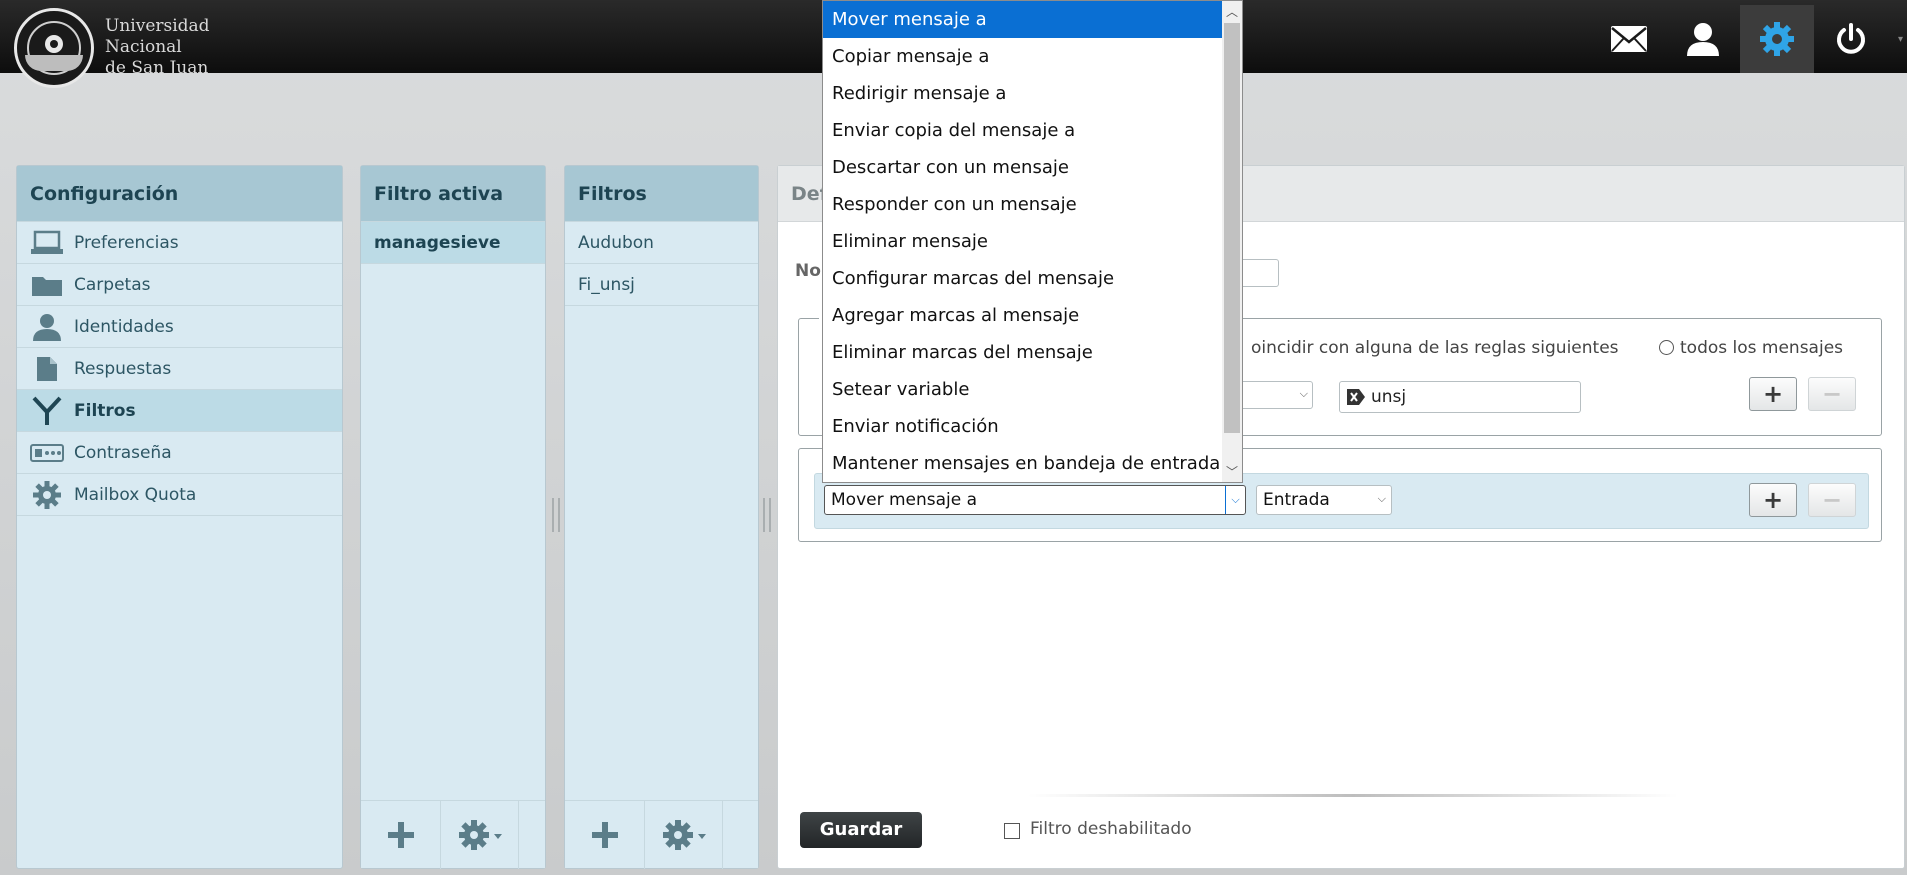 This screenshot has height=875, width=1907. What do you see at coordinates (54, 48) in the screenshot?
I see `university-logo` at bounding box center [54, 48].